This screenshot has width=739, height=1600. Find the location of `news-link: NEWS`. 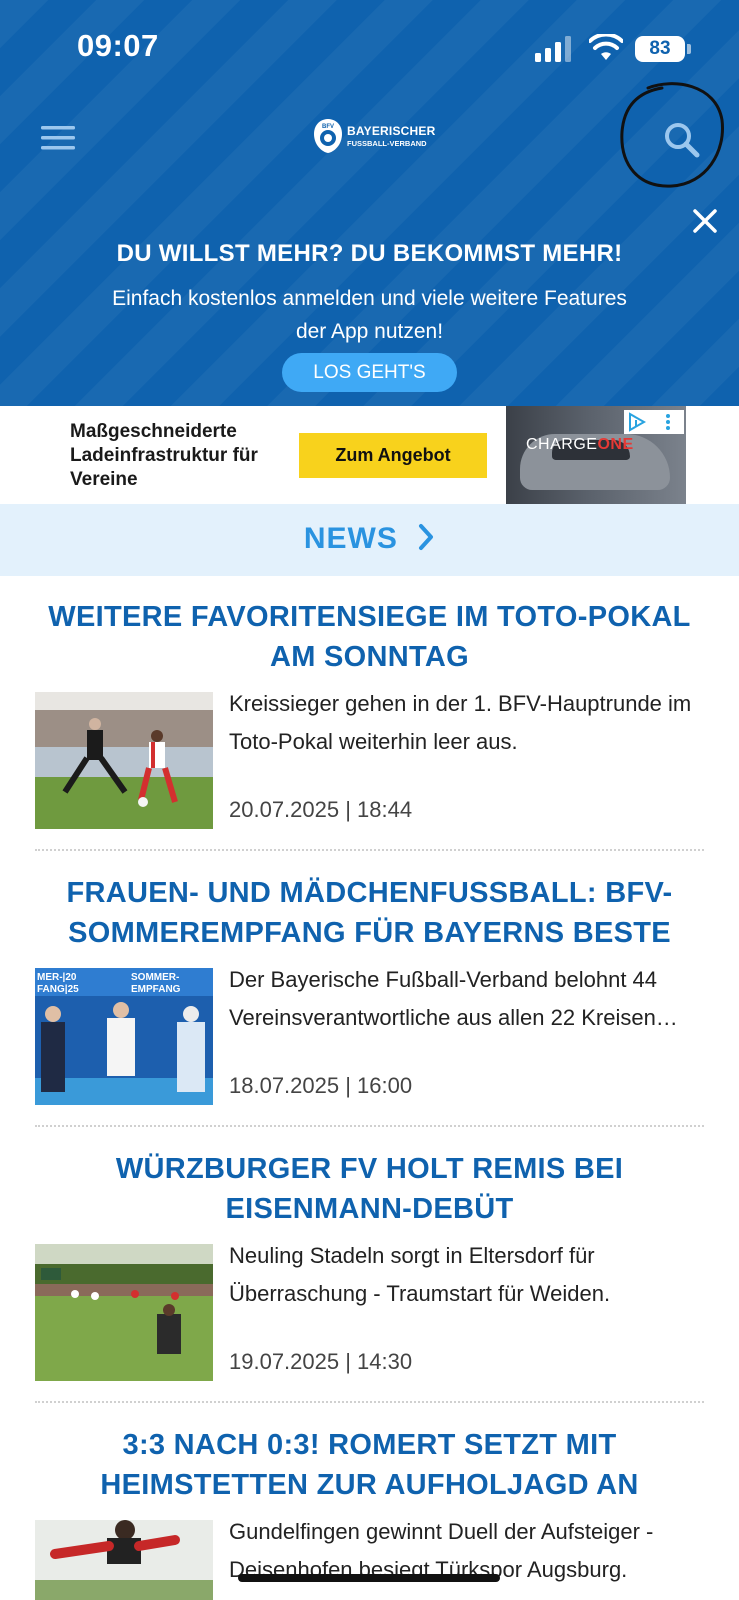

news-link: NEWS is located at coordinates (369, 539).